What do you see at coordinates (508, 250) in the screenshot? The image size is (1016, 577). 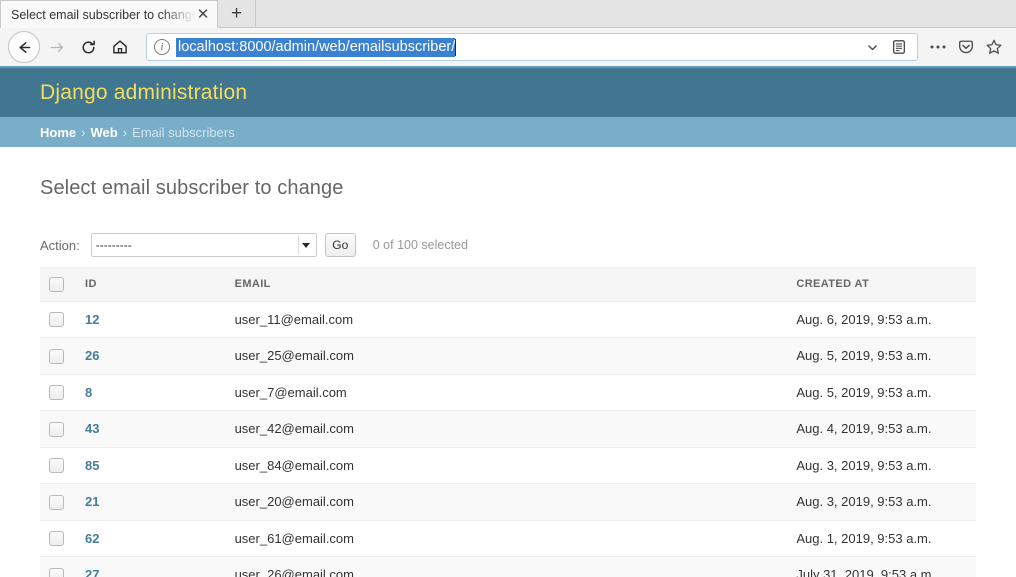 I see `actions-toolbar: Action: --------- Go 0 of 100 selected` at bounding box center [508, 250].